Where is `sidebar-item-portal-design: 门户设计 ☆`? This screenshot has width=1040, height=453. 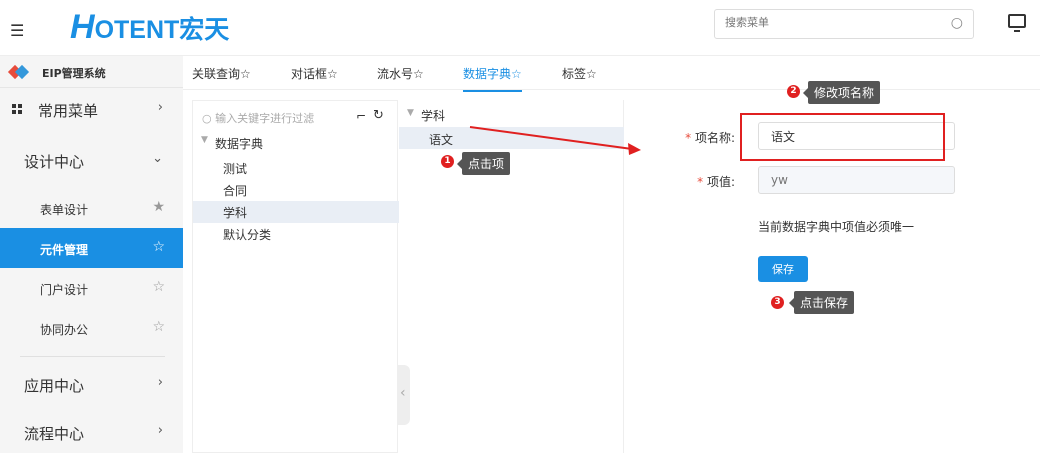
sidebar-item-portal-design: 门户设计 ☆ is located at coordinates (91, 288).